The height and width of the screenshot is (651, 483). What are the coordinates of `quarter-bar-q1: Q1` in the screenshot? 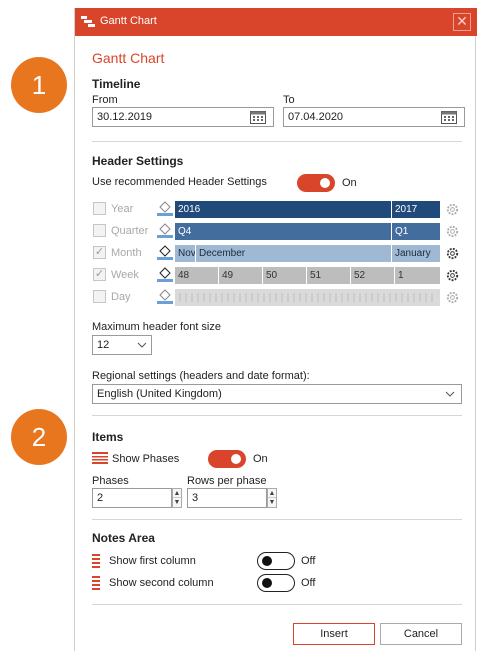 It's located at (416, 231).